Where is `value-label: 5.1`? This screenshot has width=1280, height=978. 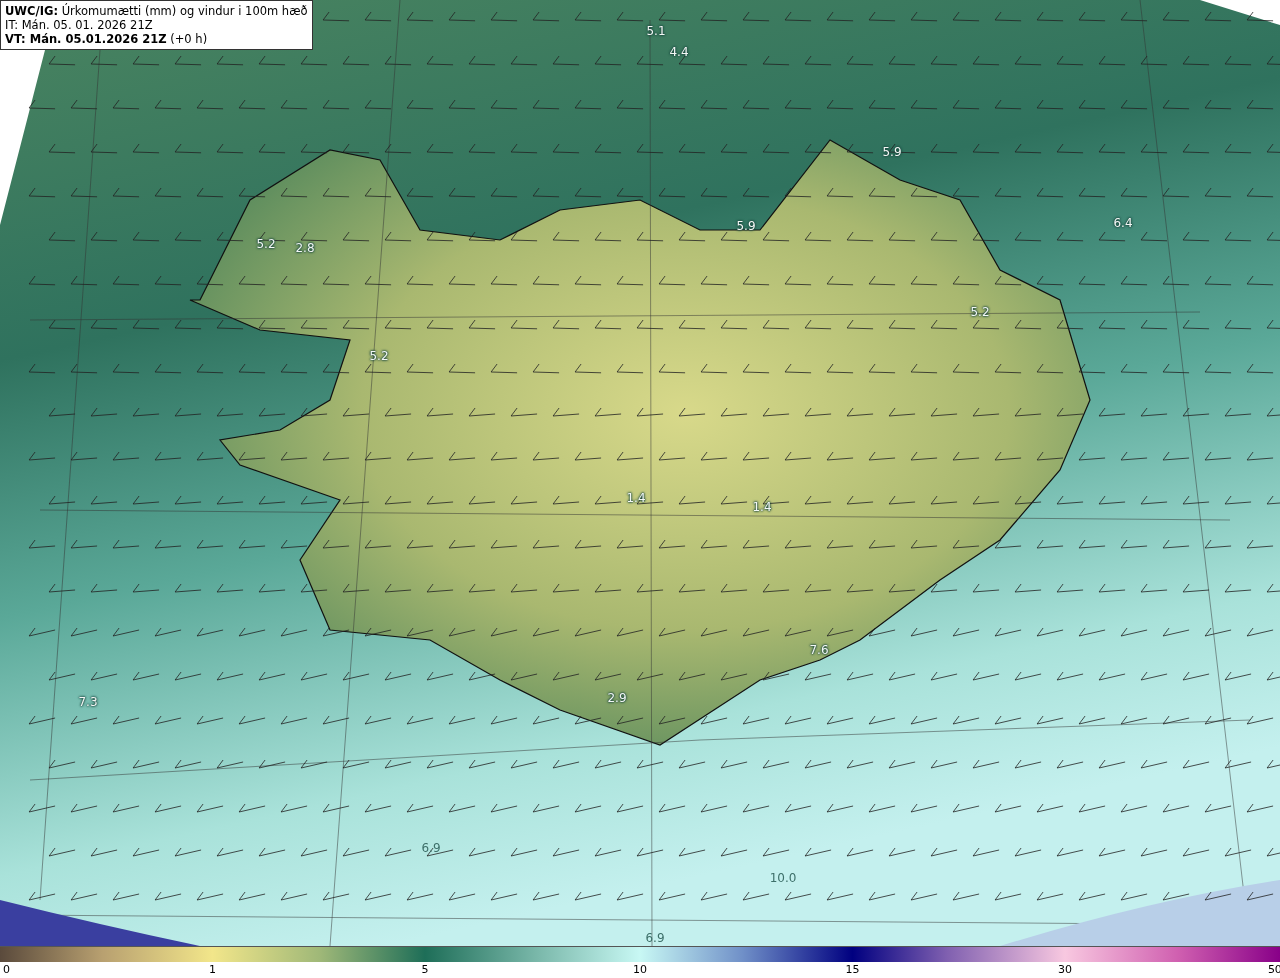 value-label: 5.1 is located at coordinates (656, 31).